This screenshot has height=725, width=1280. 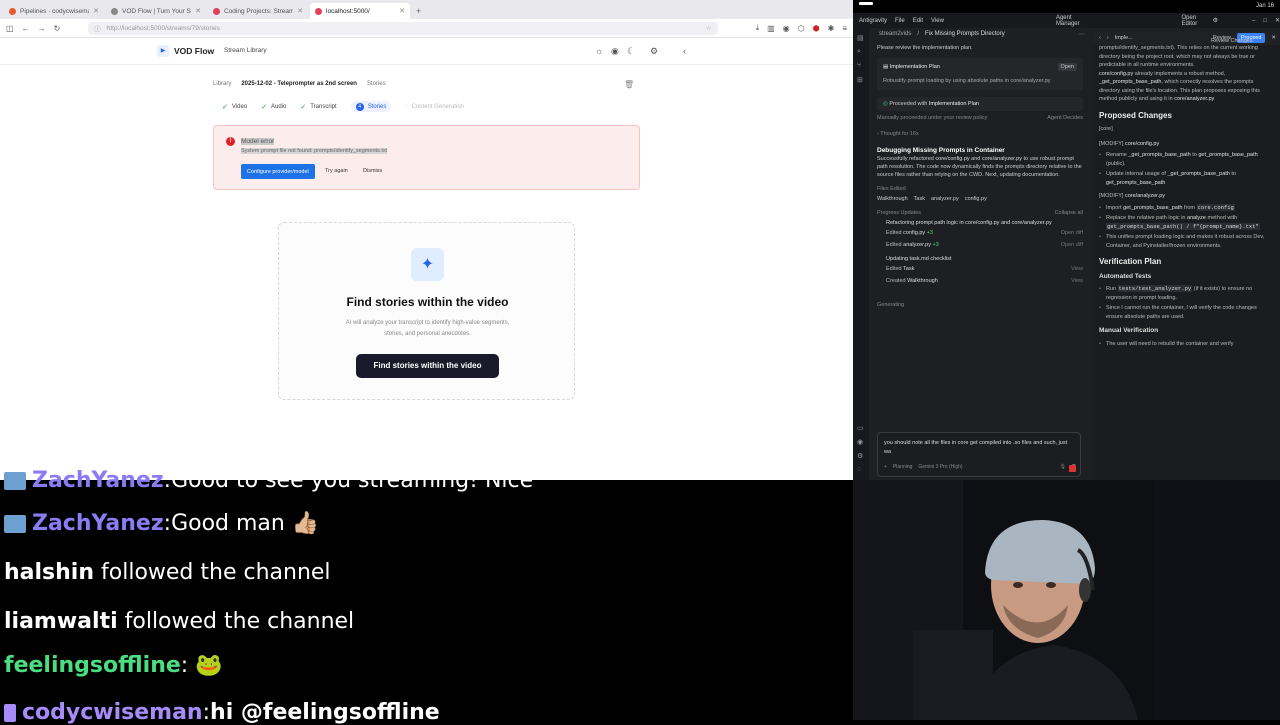 What do you see at coordinates (976, 199) in the screenshot?
I see `file-chip: config.py` at bounding box center [976, 199].